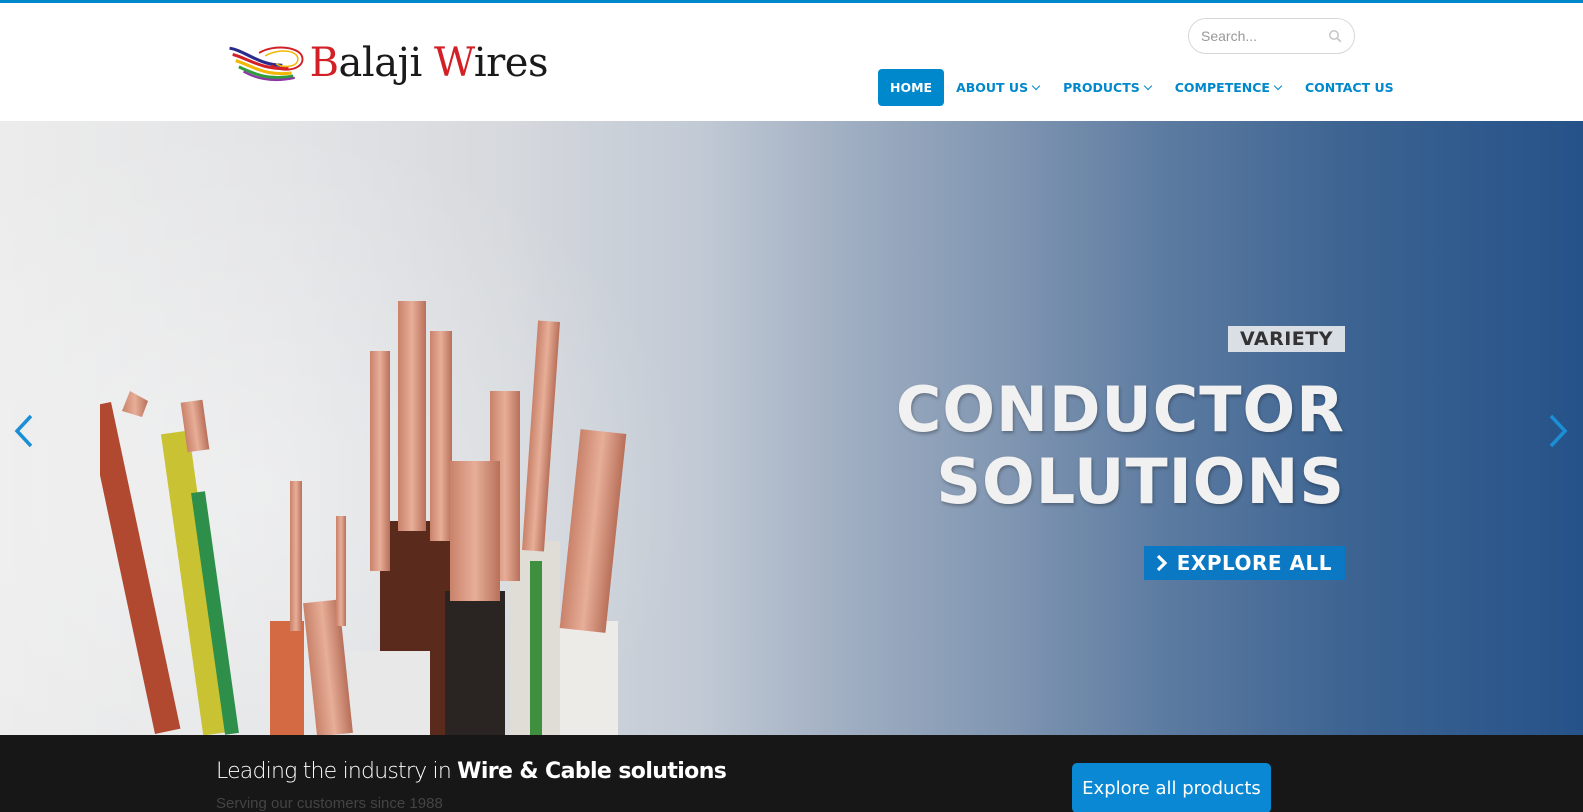 This screenshot has height=812, width=1583. Describe the element at coordinates (337, 771) in the screenshot. I see `cta-title-light: Leading the industry in` at that location.